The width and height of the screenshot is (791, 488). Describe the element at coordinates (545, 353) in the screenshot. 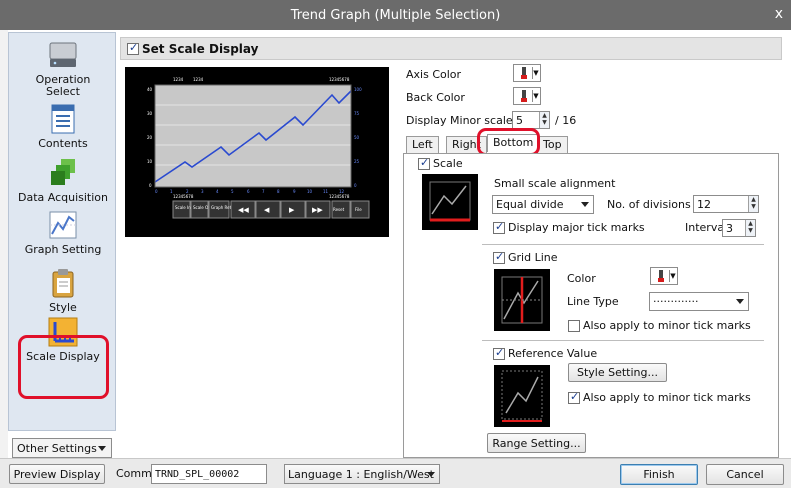

I see `reference-value-row: Reference Value` at that location.